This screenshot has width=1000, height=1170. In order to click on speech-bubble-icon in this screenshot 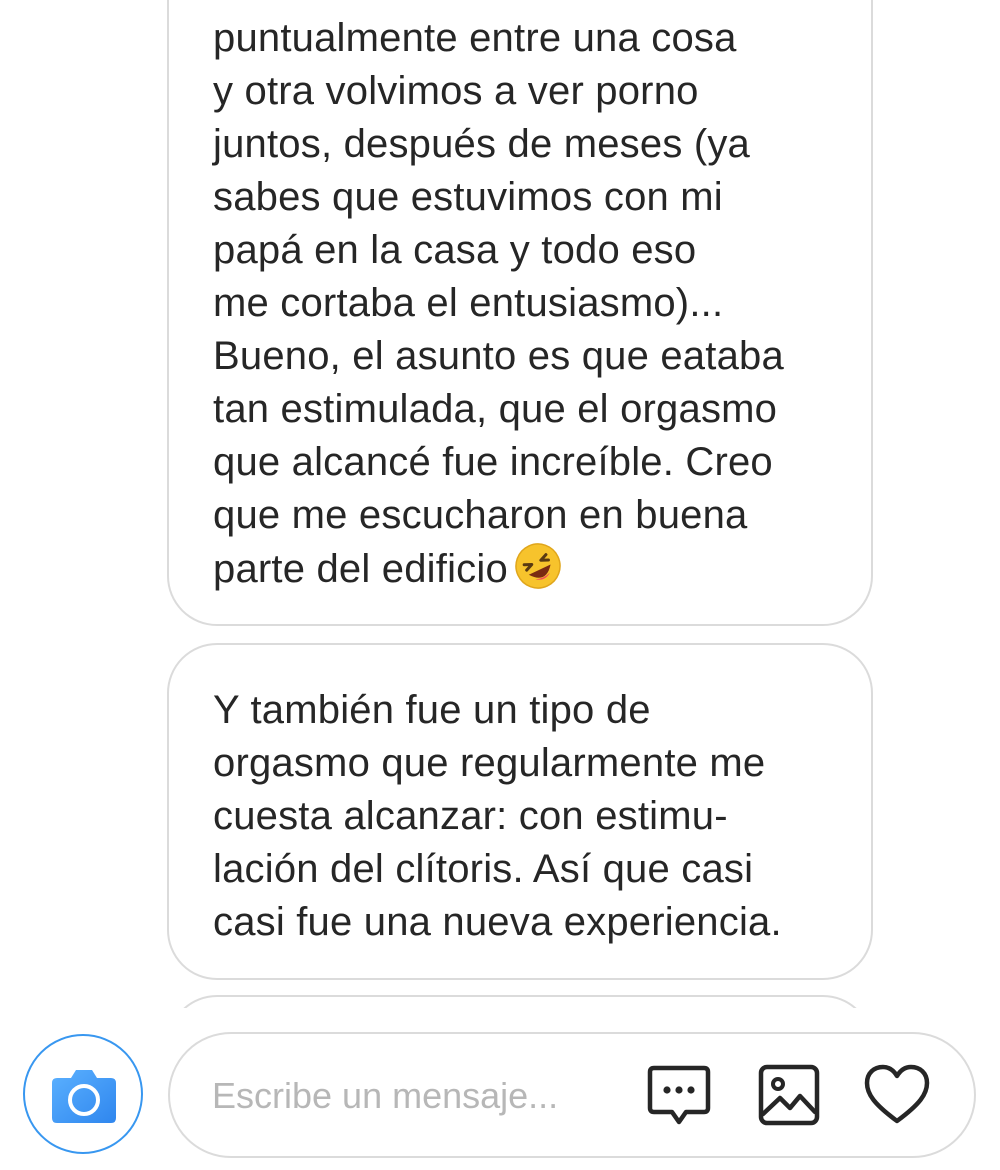, I will do `click(679, 1095)`.